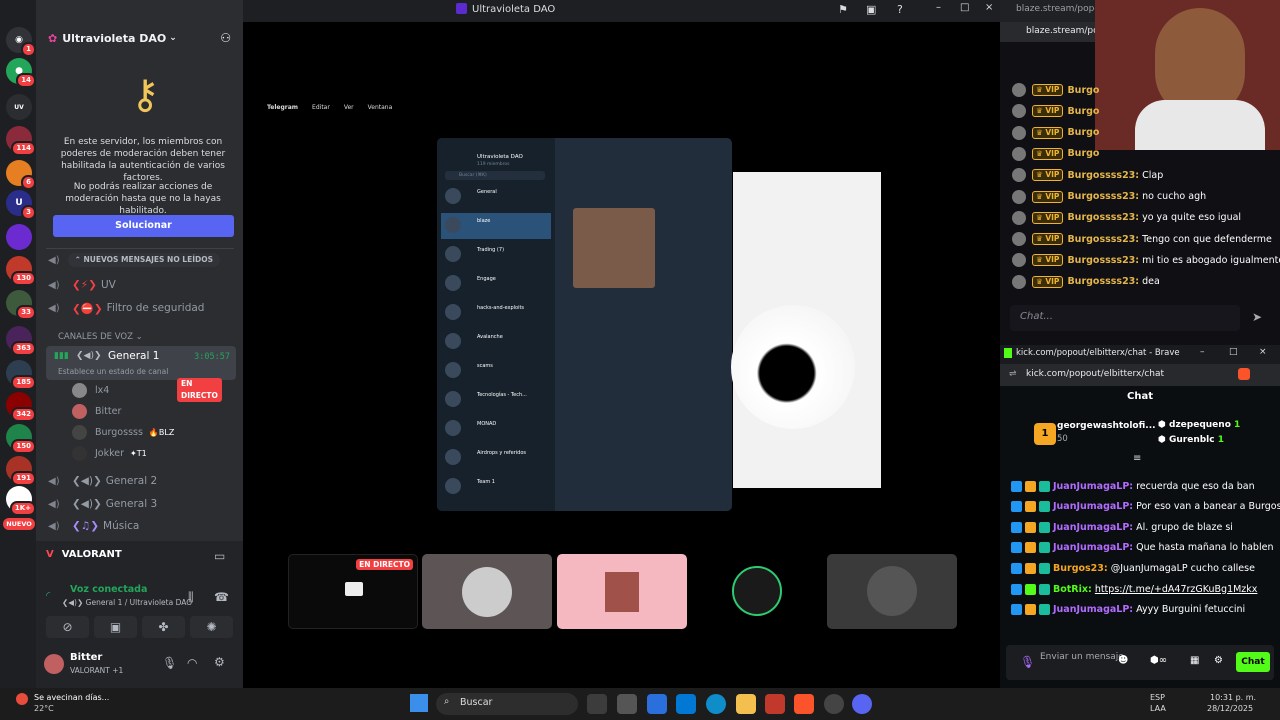  What do you see at coordinates (142, 526) in the screenshot?
I see `channel-musica: ◀) ❮♫❯ Música` at bounding box center [142, 526].